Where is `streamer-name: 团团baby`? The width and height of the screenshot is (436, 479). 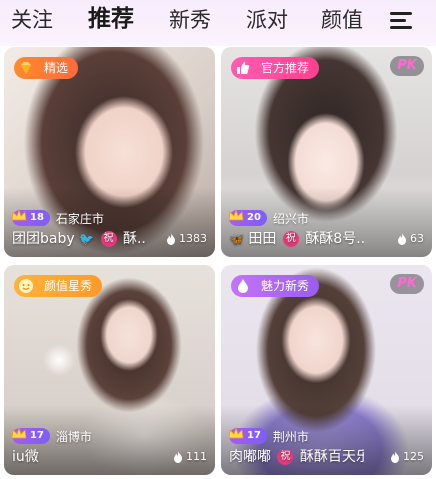
streamer-name: 团团baby is located at coordinates (43, 239).